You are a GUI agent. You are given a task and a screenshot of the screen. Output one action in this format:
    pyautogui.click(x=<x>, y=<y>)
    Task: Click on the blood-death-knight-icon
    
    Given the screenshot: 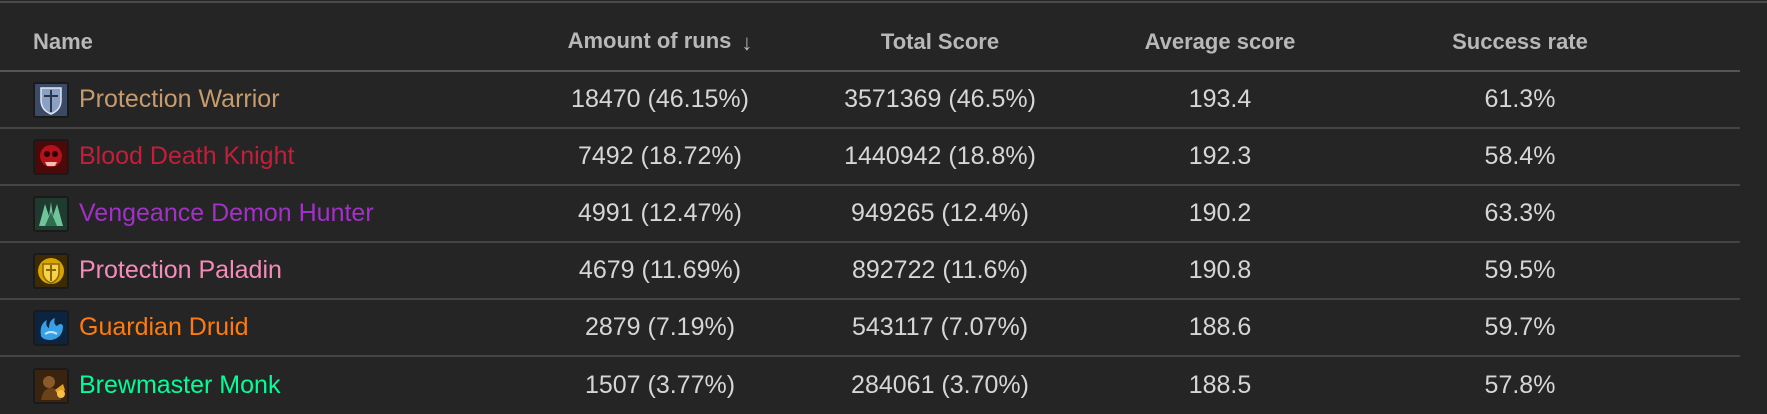 What is the action you would take?
    pyautogui.click(x=51, y=156)
    